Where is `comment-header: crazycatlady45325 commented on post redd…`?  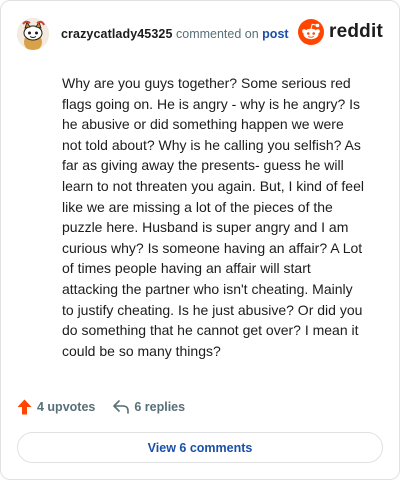 comment-header: crazycatlady45325 commented on post redd… is located at coordinates (200, 34).